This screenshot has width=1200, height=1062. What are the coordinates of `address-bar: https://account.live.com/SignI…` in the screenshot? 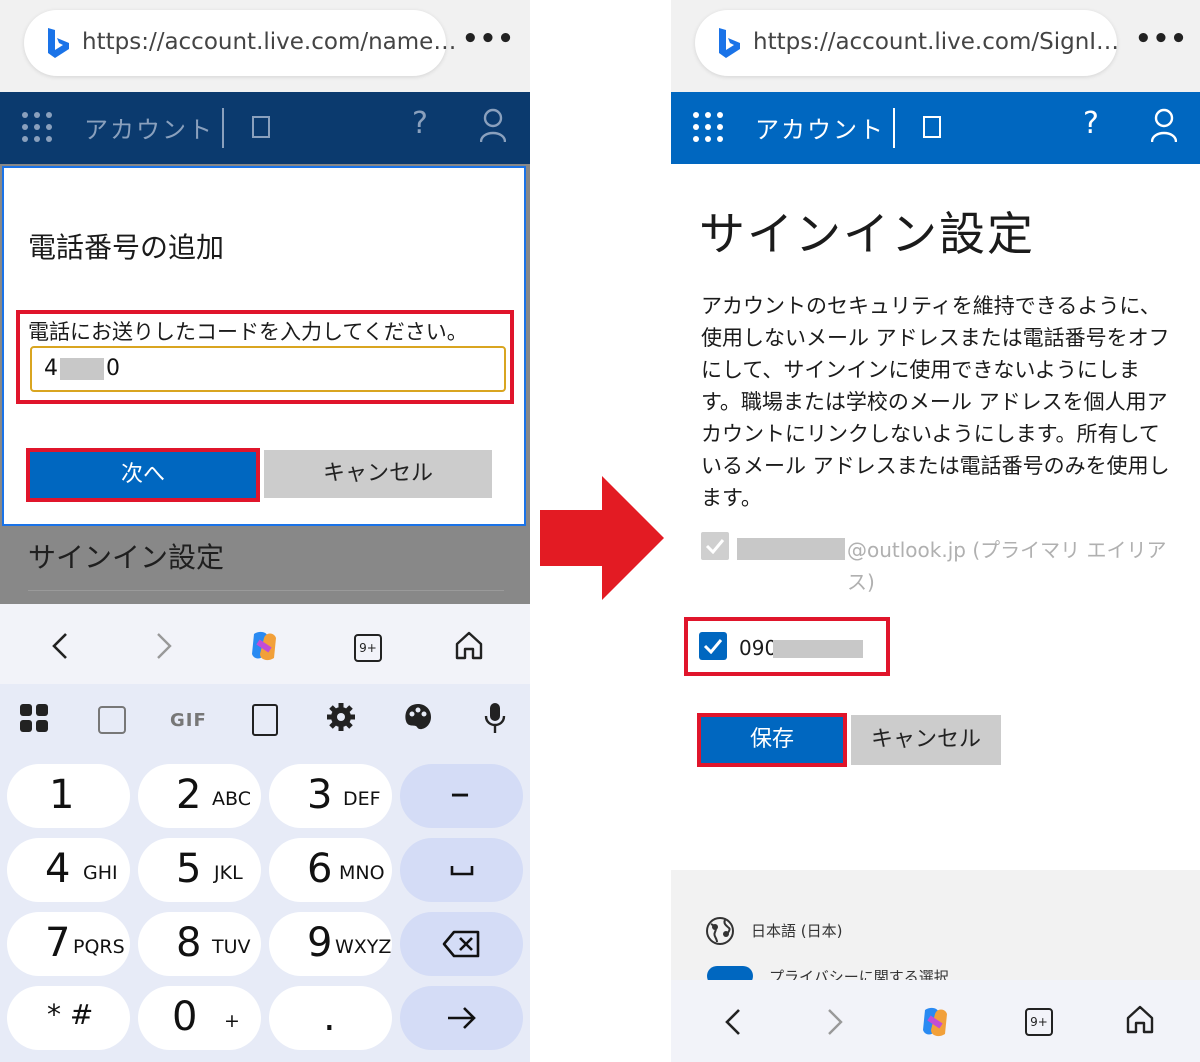 It's located at (907, 43).